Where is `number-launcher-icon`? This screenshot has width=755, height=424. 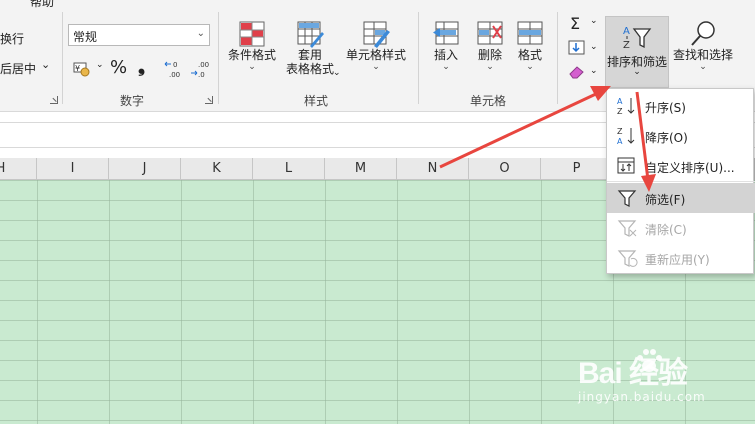
number-launcher-icon is located at coordinates (209, 100).